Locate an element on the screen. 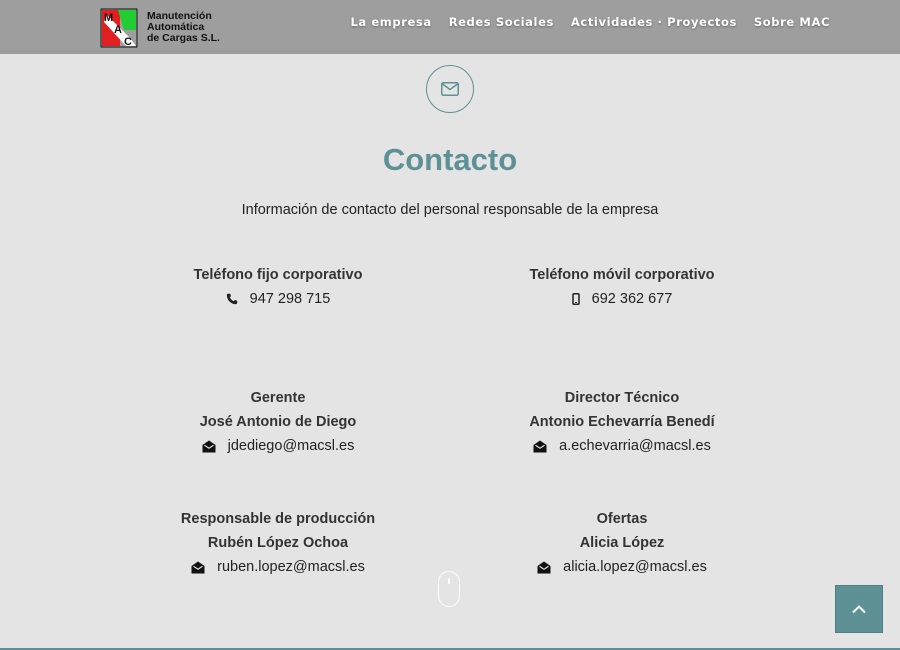 The image size is (900, 650). contact-email-line: a.echevarria@macsl.es is located at coordinates (622, 446).